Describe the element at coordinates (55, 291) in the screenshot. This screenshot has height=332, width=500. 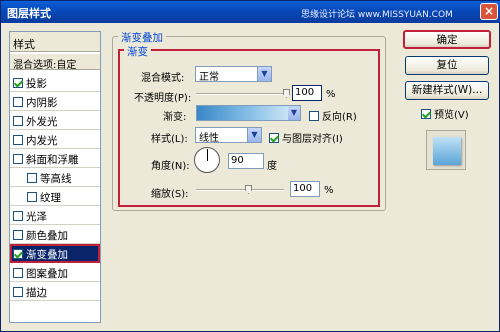
I see `style-item: 描边` at that location.